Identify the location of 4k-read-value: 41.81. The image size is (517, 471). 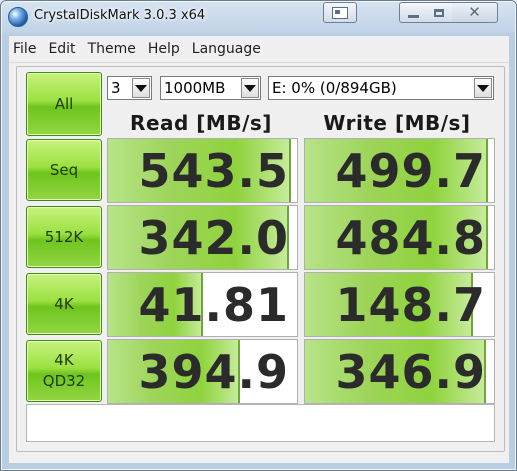
(213, 305).